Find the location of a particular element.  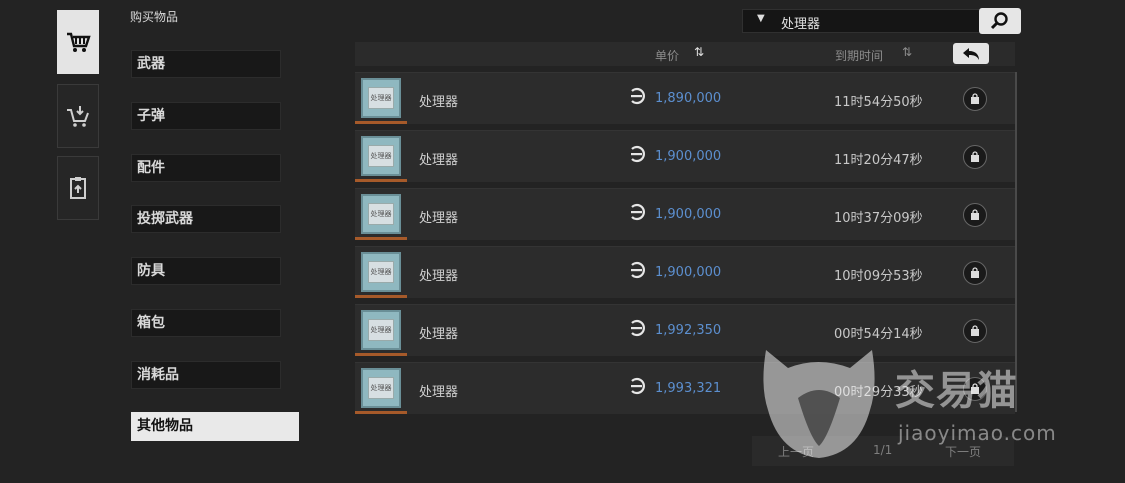

search-button is located at coordinates (1000, 21).